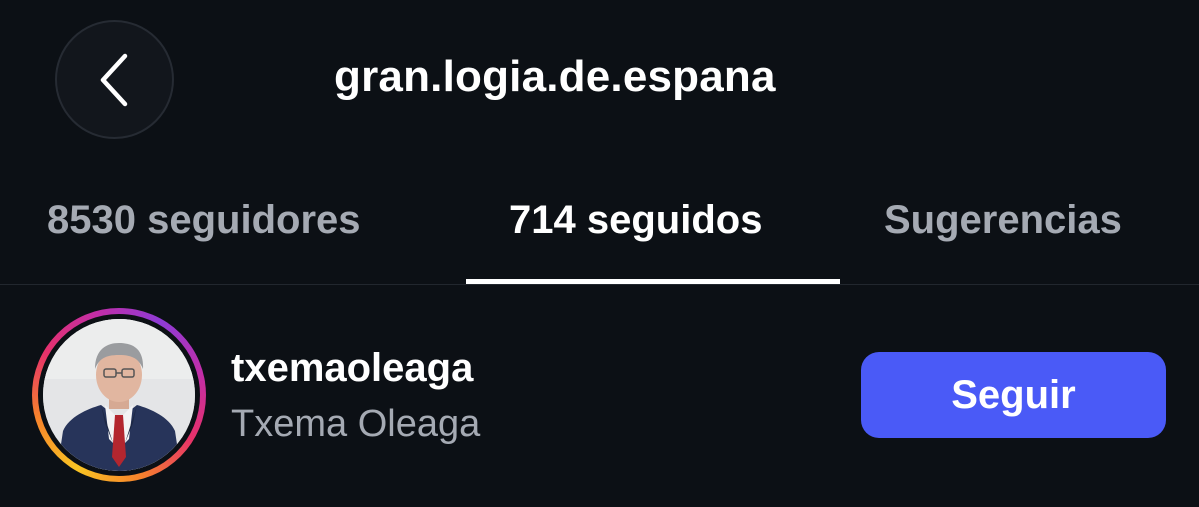  What do you see at coordinates (1003, 228) in the screenshot?
I see `tab-suggestions: Sugerencias` at bounding box center [1003, 228].